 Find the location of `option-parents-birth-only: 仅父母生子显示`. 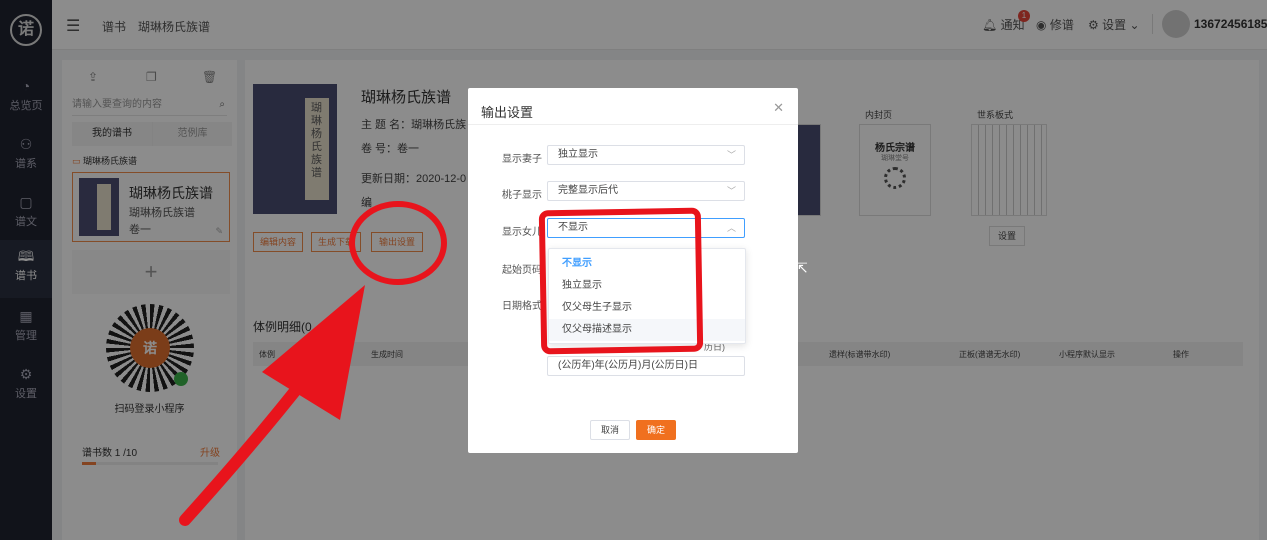

option-parents-birth-only: 仅父母生子显示 is located at coordinates (647, 308).